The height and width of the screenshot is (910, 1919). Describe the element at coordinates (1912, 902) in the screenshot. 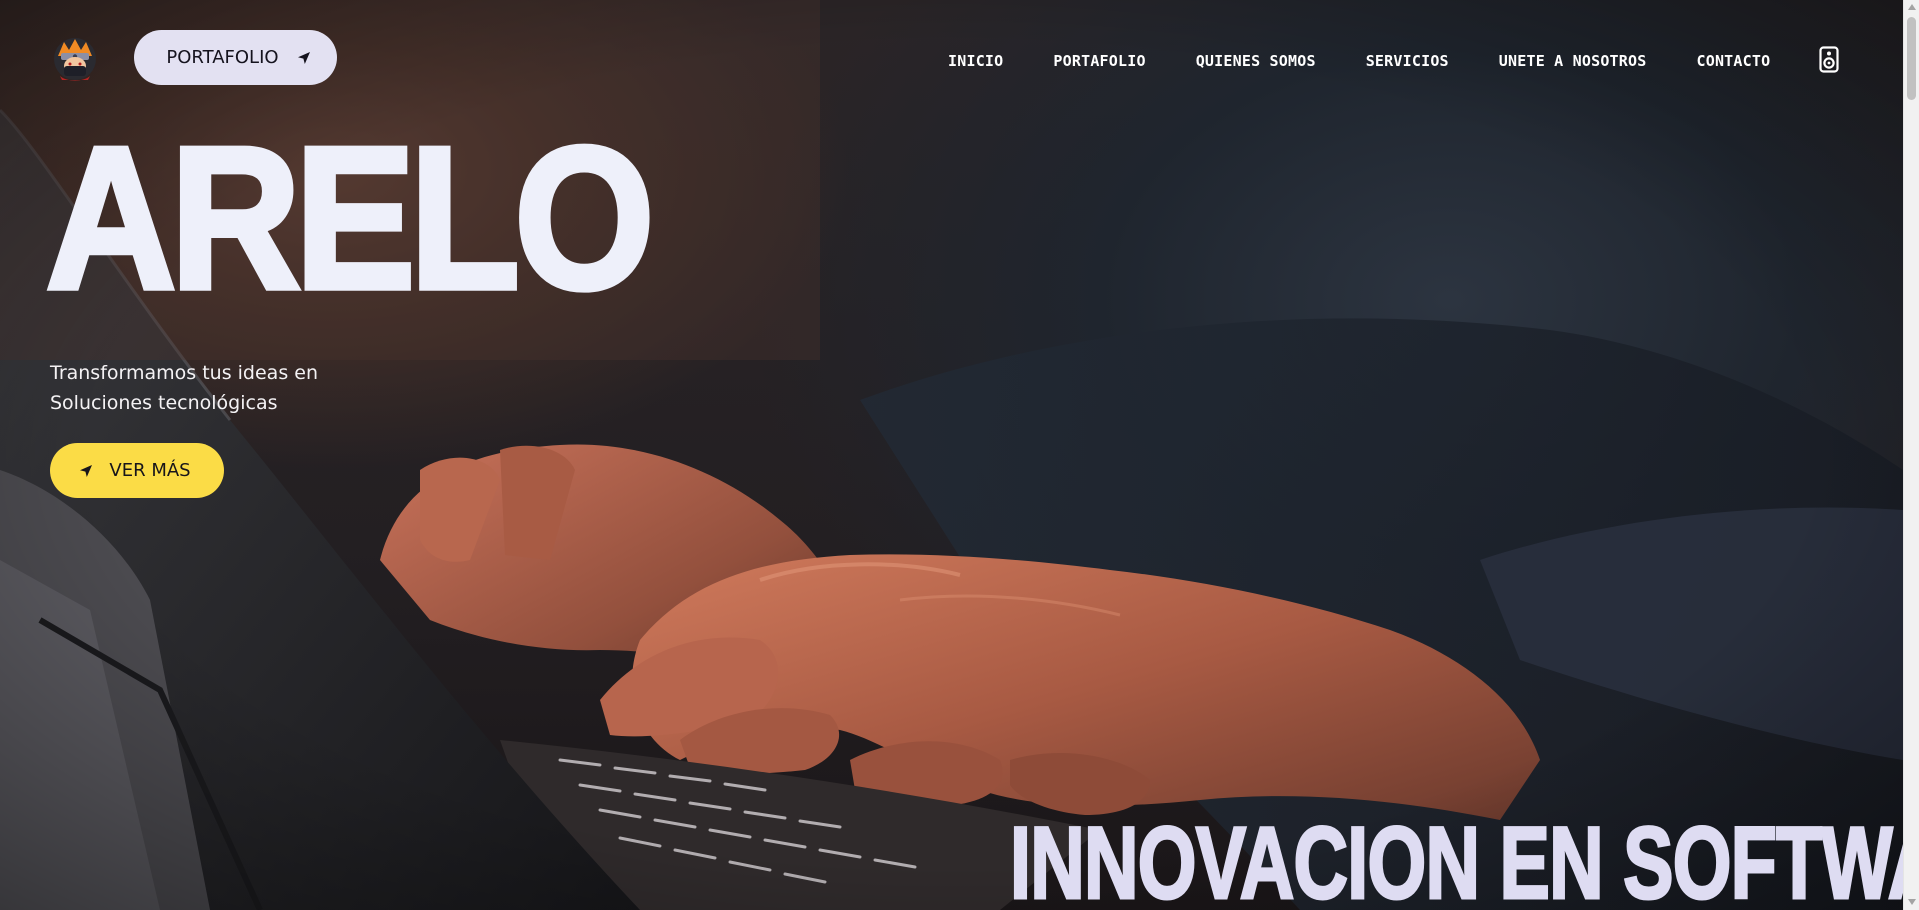

I see `scroll-down-arrow-icon` at that location.